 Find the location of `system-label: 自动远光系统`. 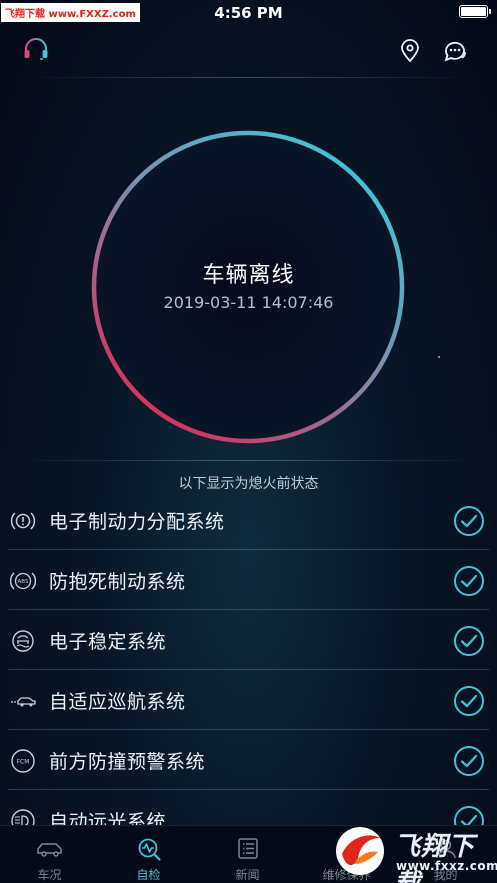

system-label: 自动远光系统 is located at coordinates (108, 818).